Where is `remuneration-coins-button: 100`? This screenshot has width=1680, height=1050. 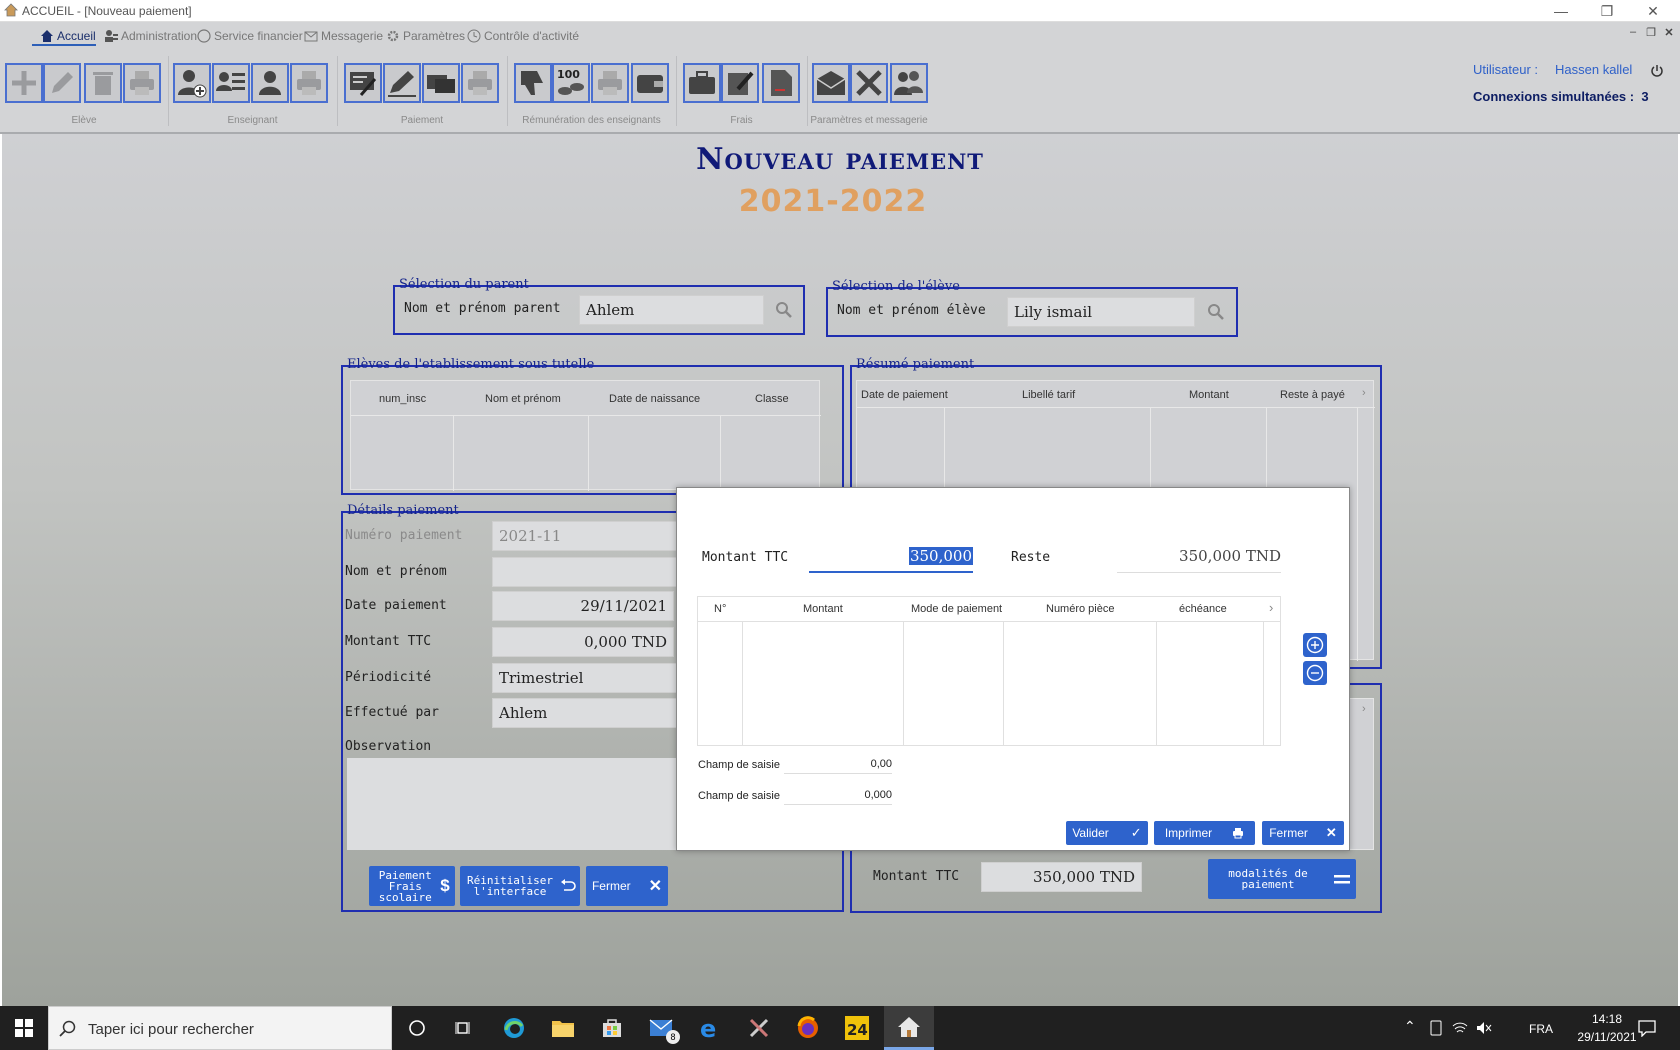
remuneration-coins-button: 100 is located at coordinates (571, 83).